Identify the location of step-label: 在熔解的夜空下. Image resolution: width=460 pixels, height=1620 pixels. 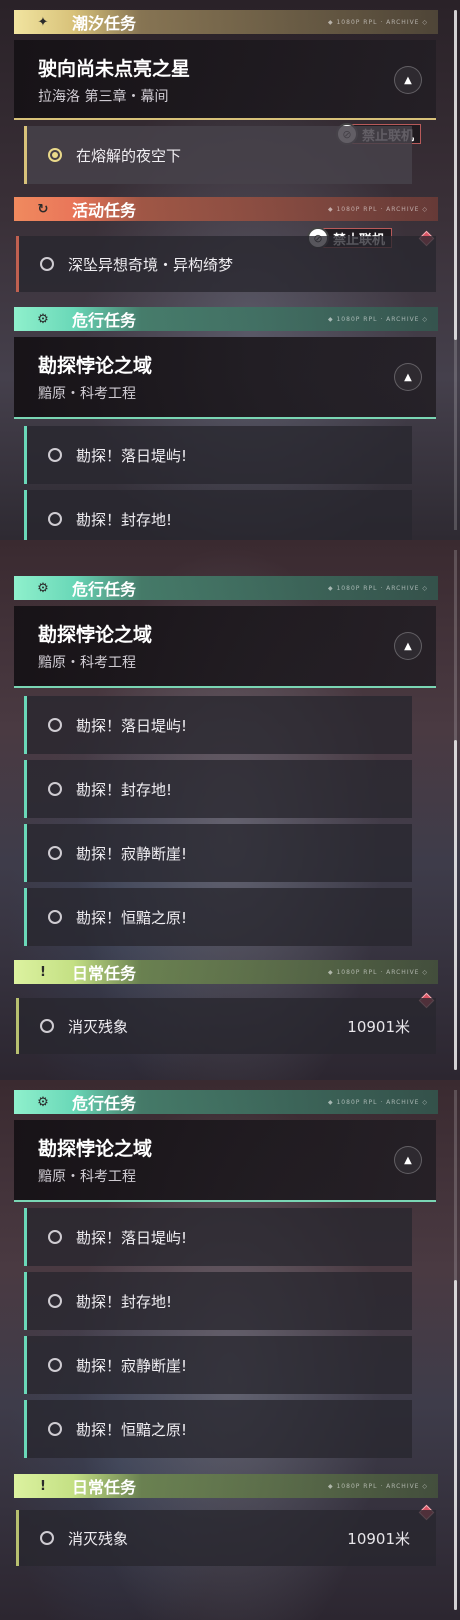
(129, 155).